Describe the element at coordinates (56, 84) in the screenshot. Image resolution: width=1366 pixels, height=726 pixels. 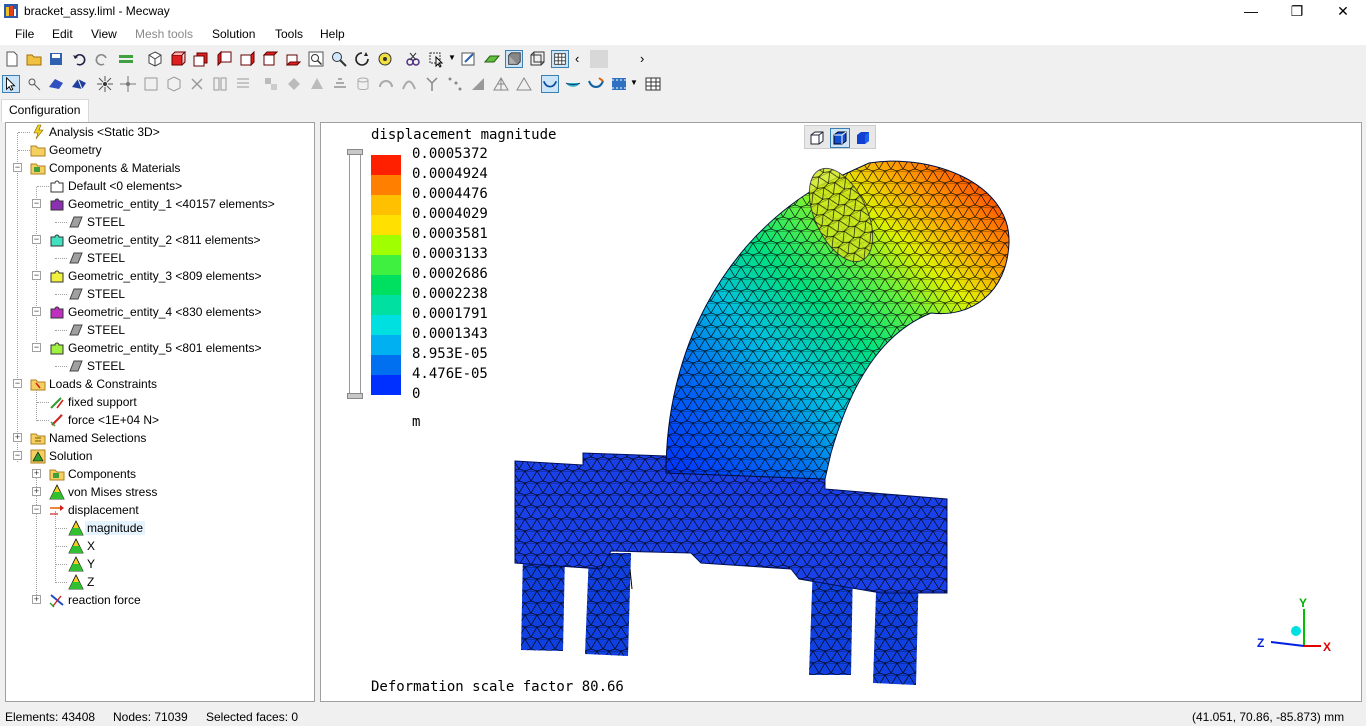
I see `select-face-icon` at that location.